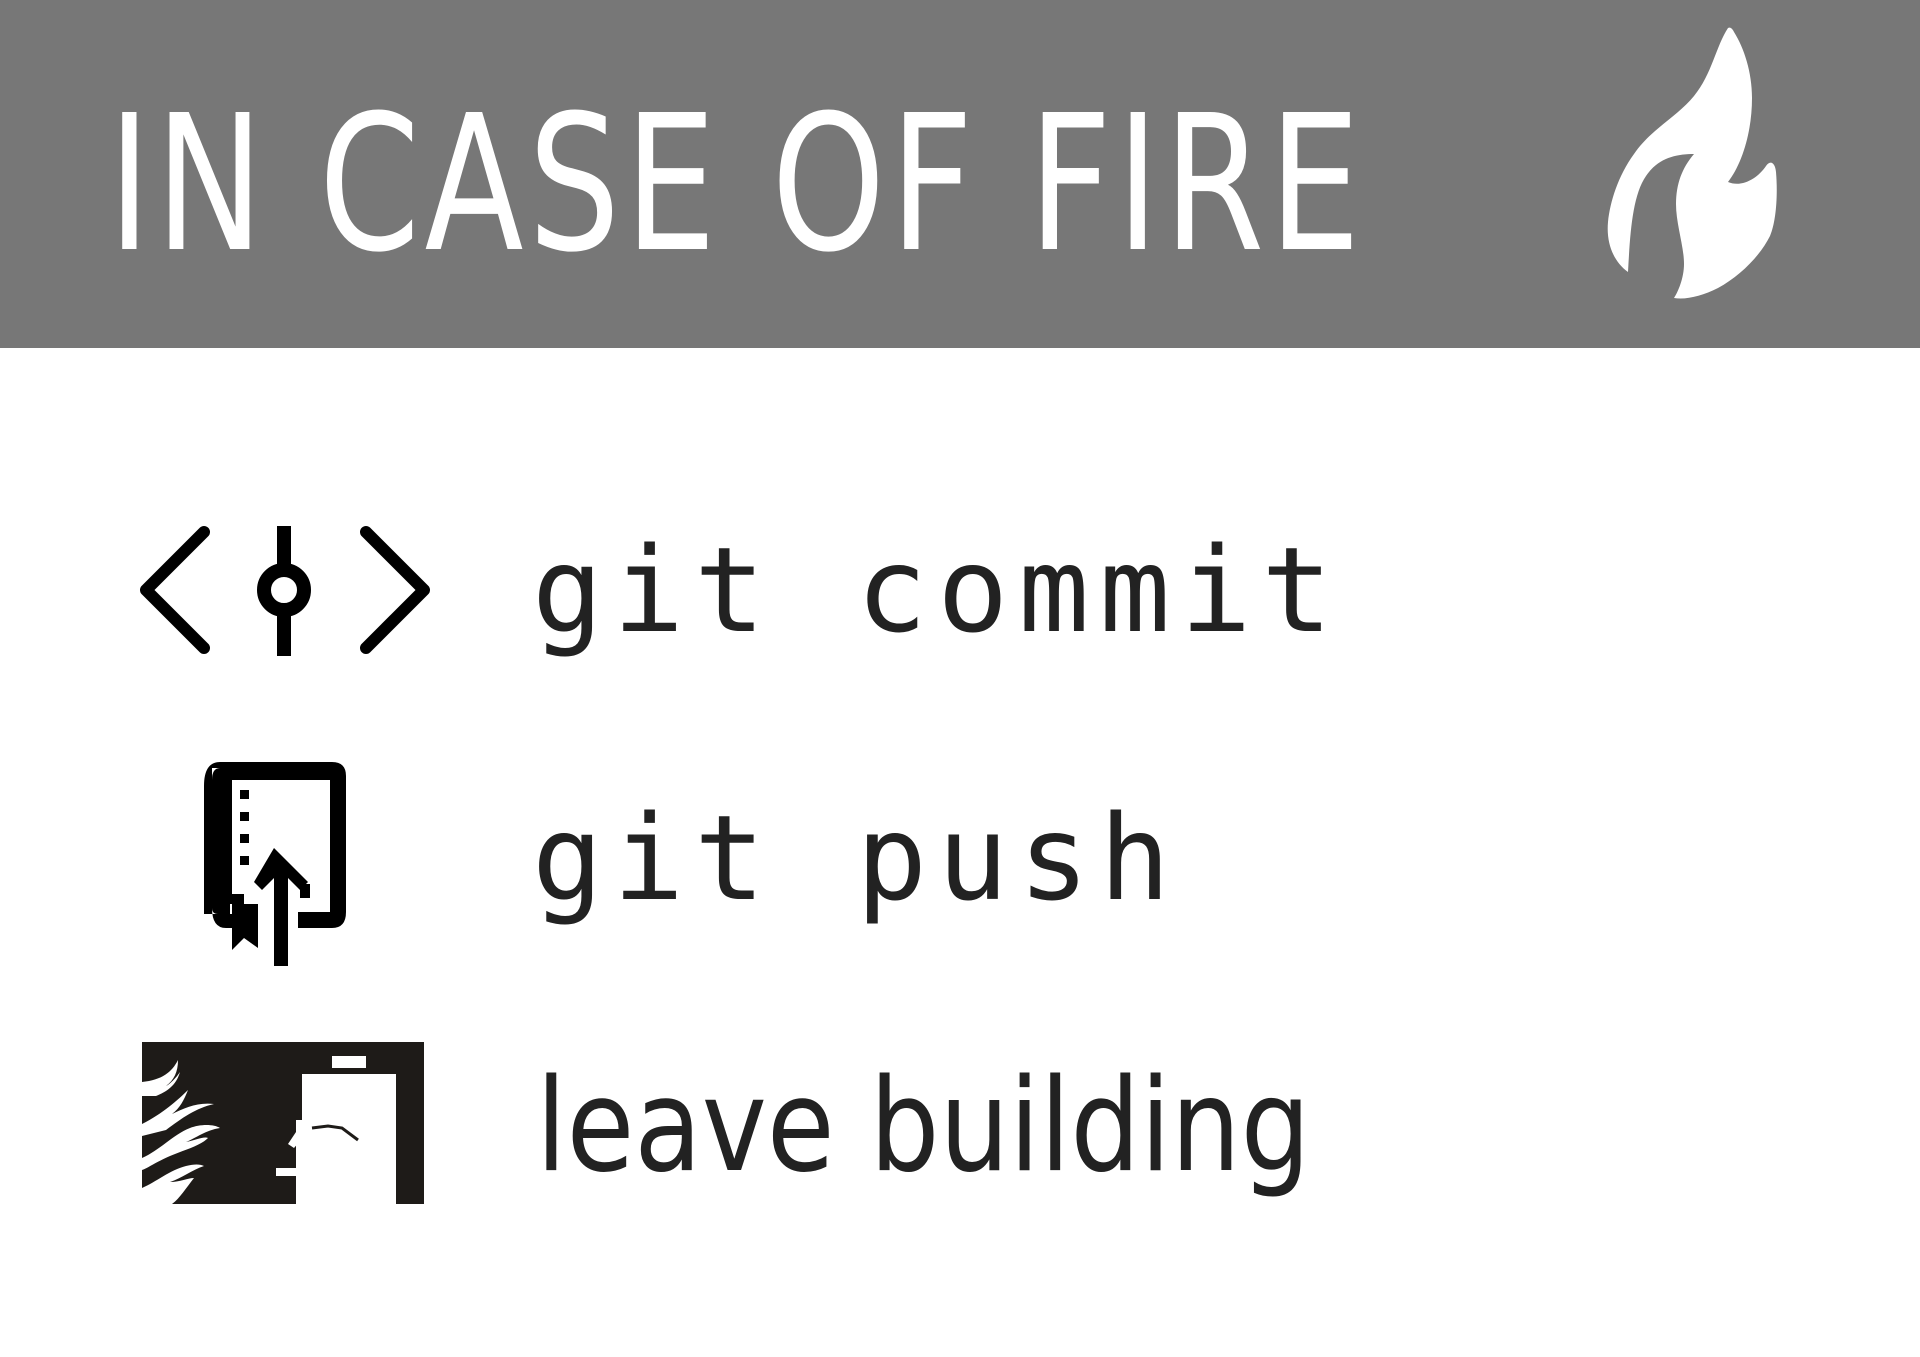 The height and width of the screenshot is (1357, 1920). What do you see at coordinates (923, 1126) in the screenshot?
I see `step-label-leave-building: leave building` at bounding box center [923, 1126].